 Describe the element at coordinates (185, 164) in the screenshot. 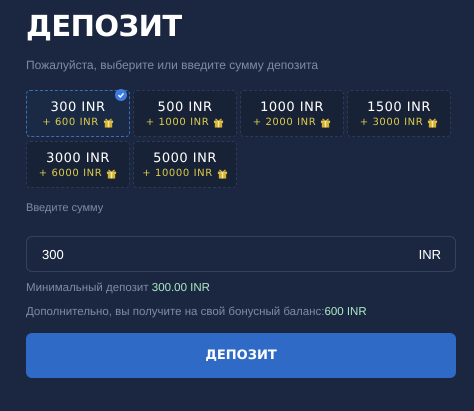

I see `amount-option: 5000 INR + 10000 INR` at that location.